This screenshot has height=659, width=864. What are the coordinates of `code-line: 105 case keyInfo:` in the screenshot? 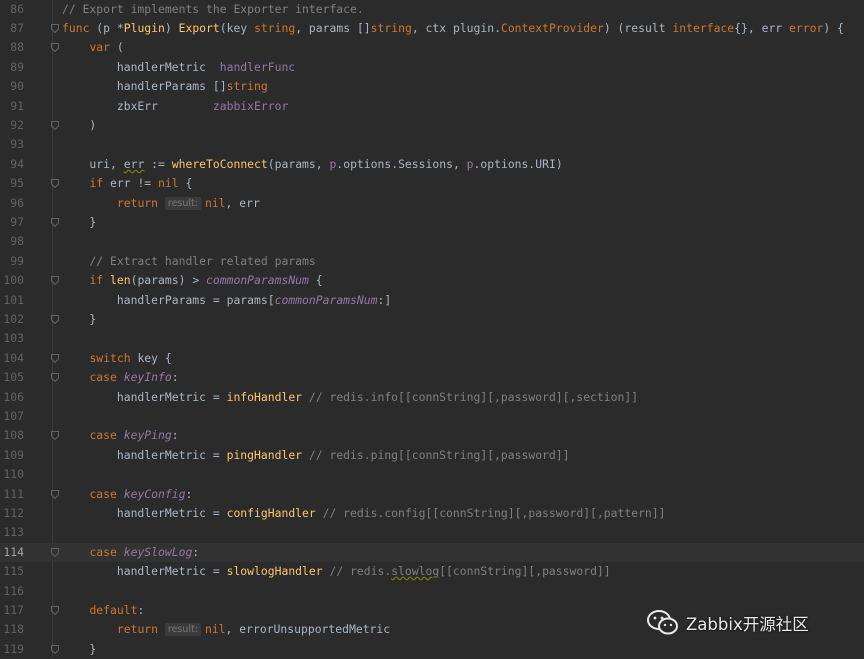 It's located at (432, 377).